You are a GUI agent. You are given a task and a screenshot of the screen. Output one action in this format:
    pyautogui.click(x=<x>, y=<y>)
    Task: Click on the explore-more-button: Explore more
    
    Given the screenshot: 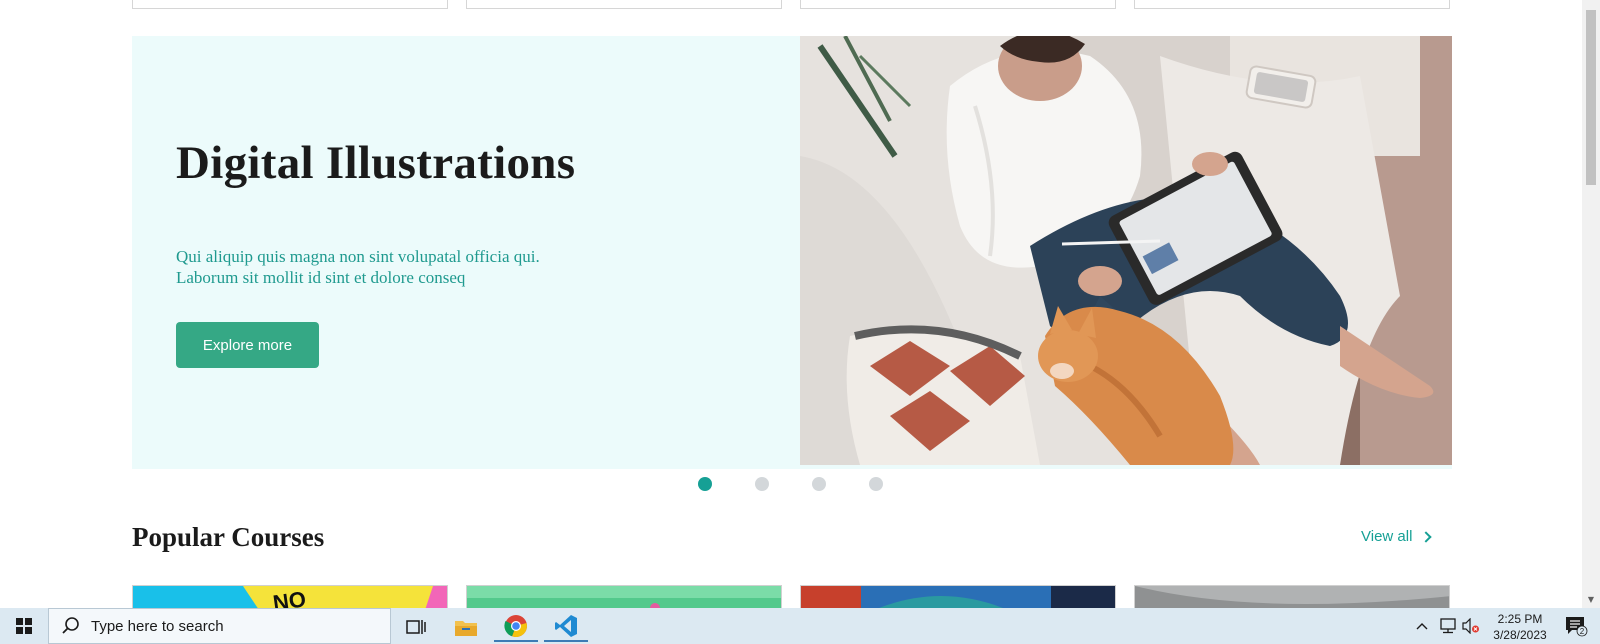 What is the action you would take?
    pyautogui.click(x=247, y=345)
    